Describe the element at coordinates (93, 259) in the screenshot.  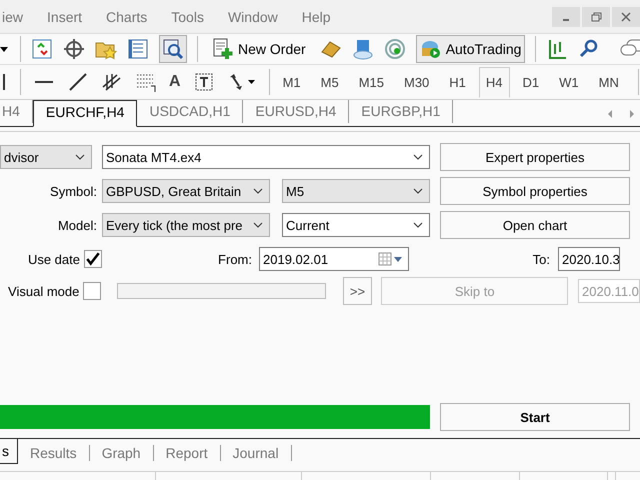
I see `use-date-checkbox` at that location.